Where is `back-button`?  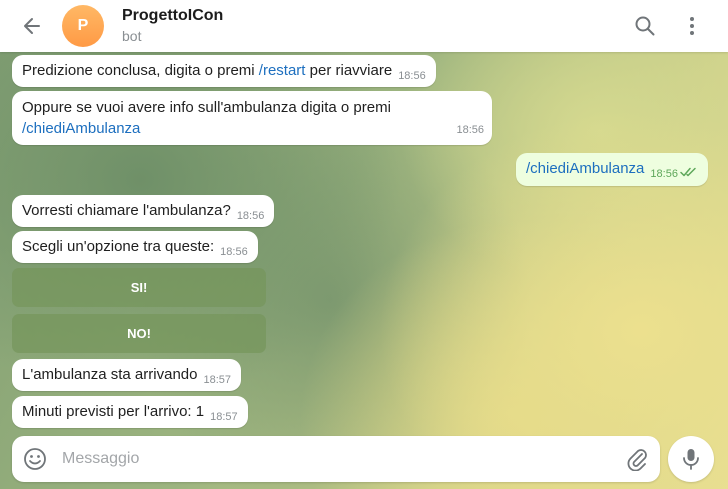
back-button is located at coordinates (32, 26).